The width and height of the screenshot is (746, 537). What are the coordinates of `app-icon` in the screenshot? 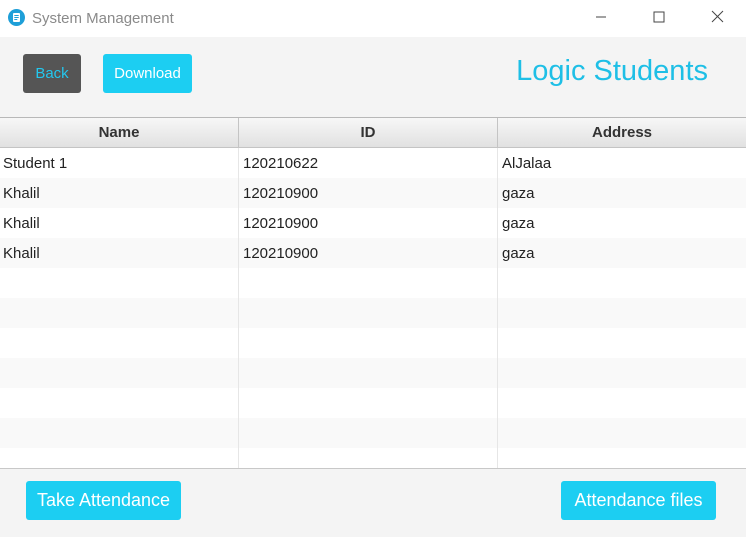 It's located at (16, 17).